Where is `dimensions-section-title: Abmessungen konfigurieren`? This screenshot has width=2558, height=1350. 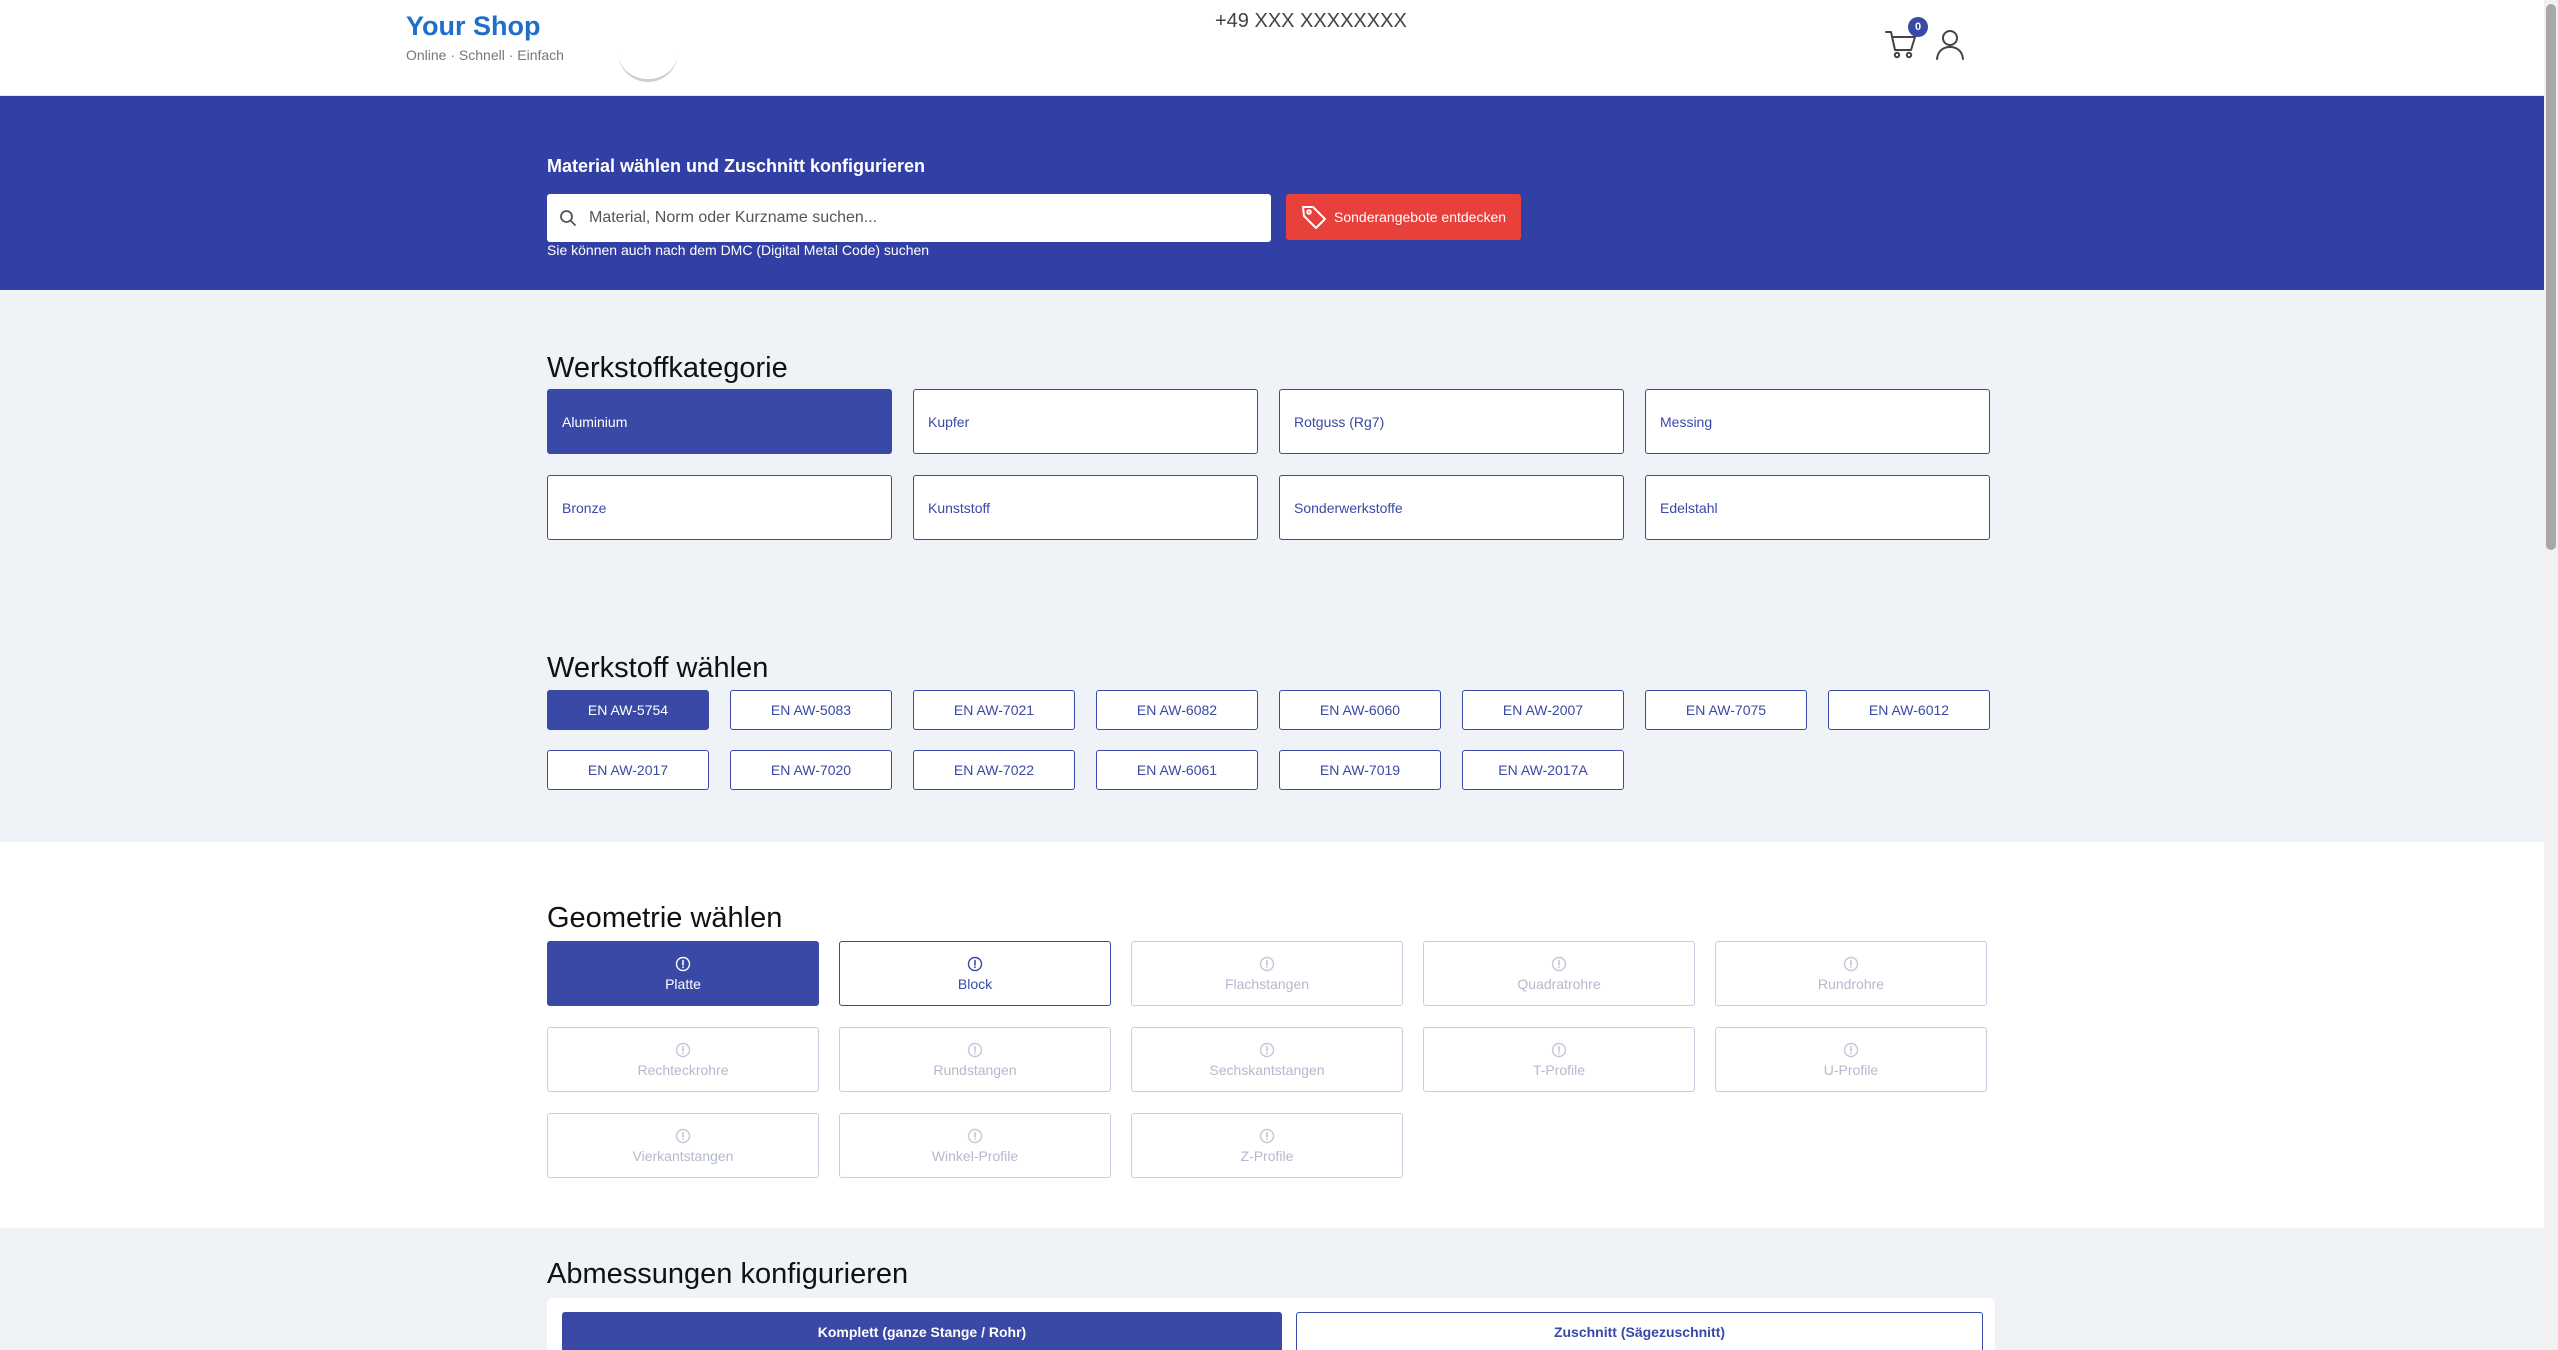
dimensions-section-title: Abmessungen konfigurieren is located at coordinates (728, 1274).